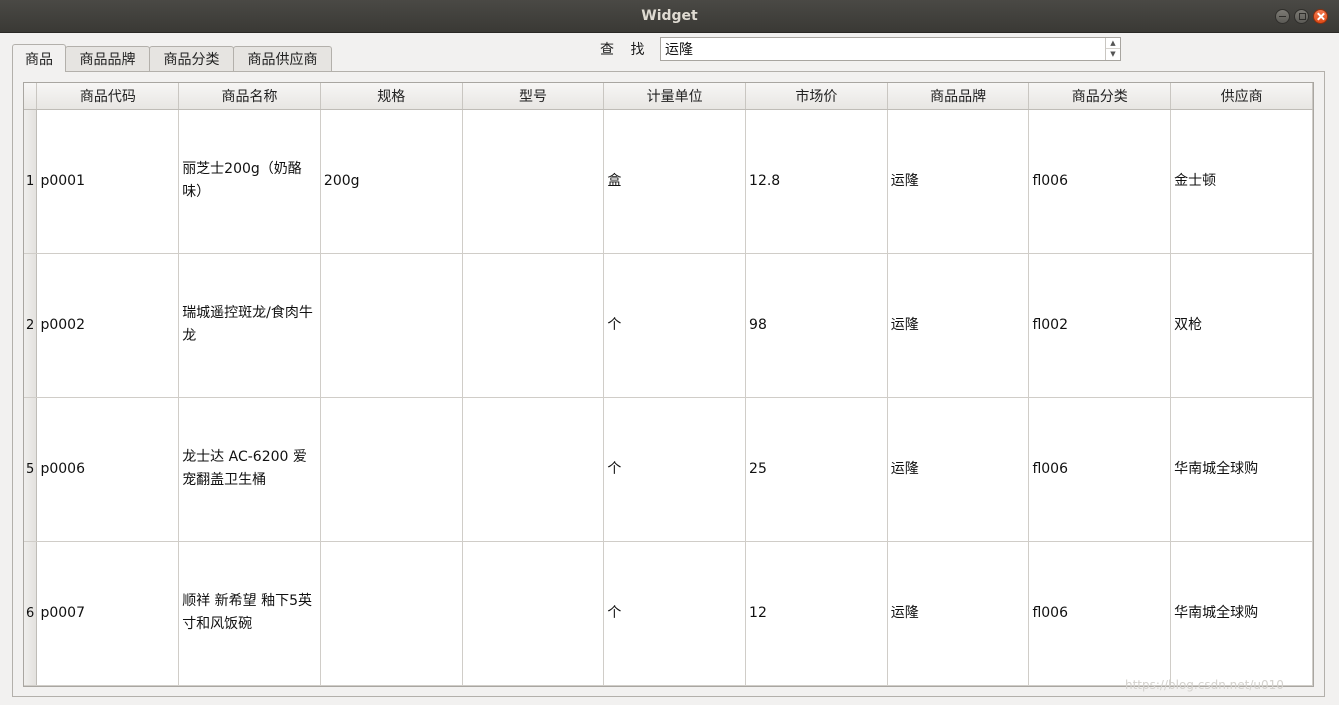  Describe the element at coordinates (249, 325) in the screenshot. I see `cell-name: 瑞城遥控斑龙/食肉牛龙` at that location.